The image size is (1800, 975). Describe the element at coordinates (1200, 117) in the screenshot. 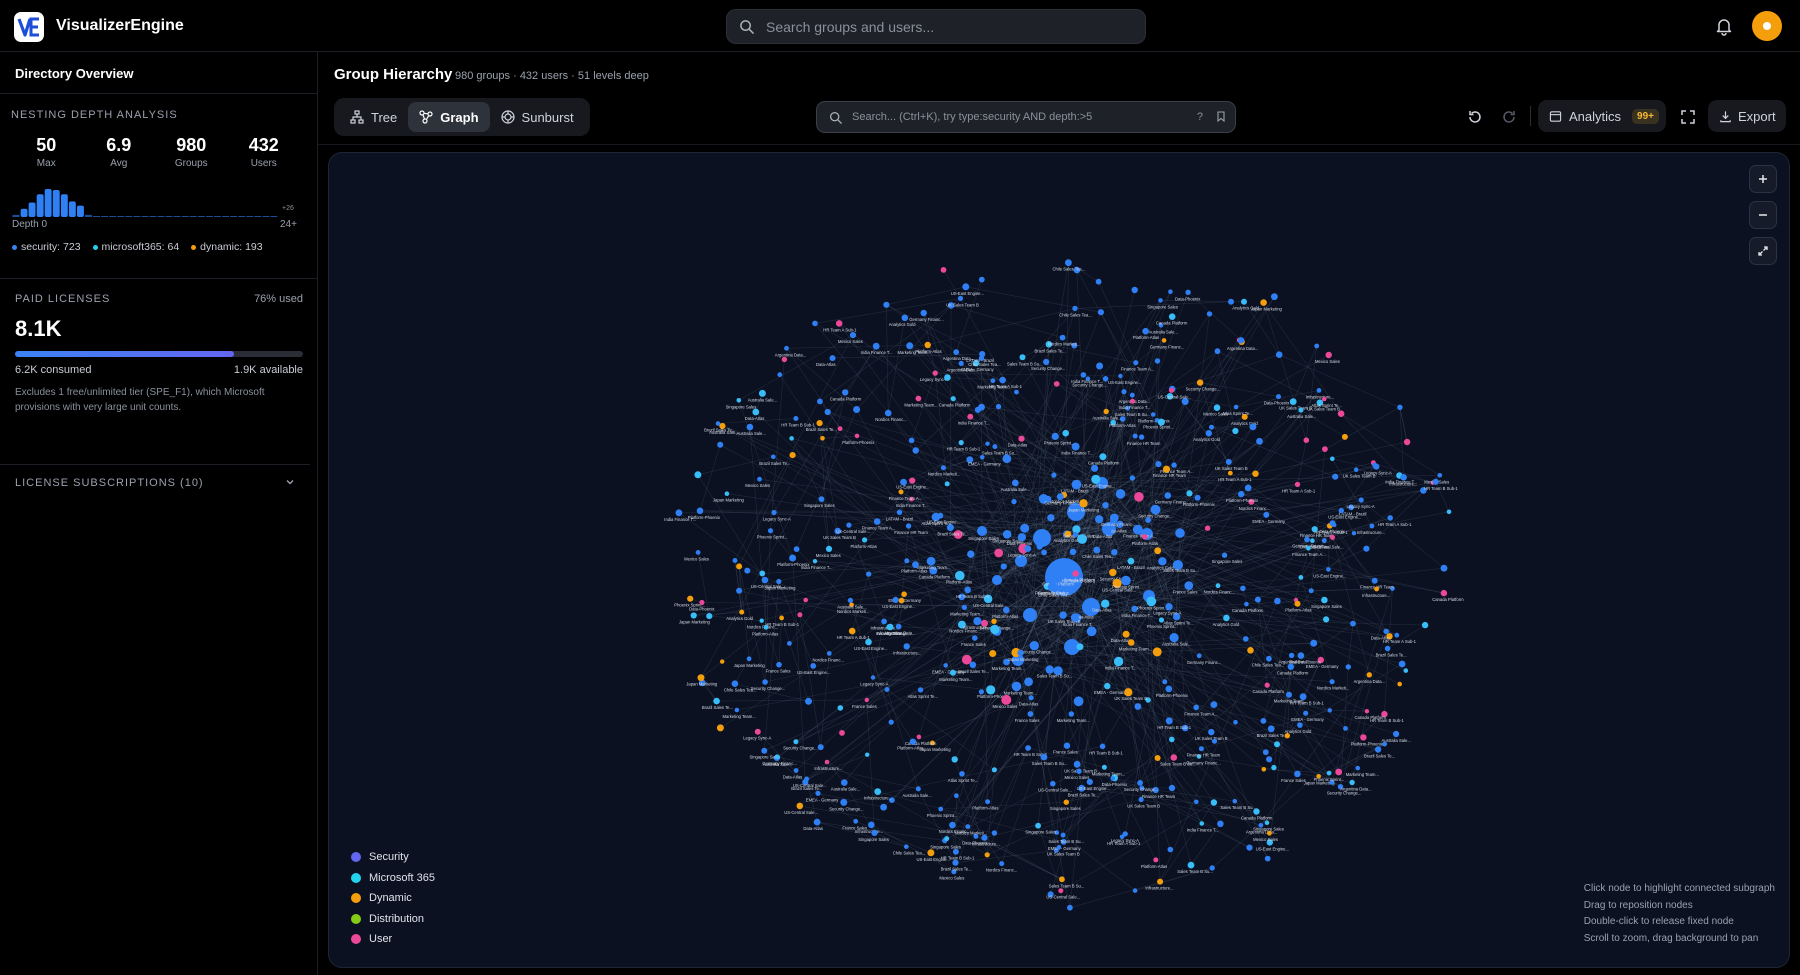

I see `search-help-button: ?` at that location.